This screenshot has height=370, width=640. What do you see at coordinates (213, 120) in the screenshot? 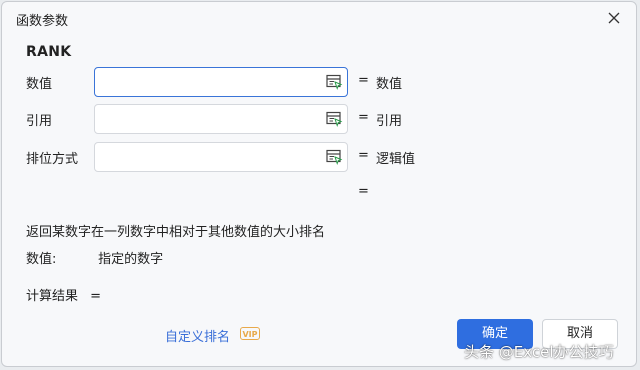
I see `ref-input` at bounding box center [213, 120].